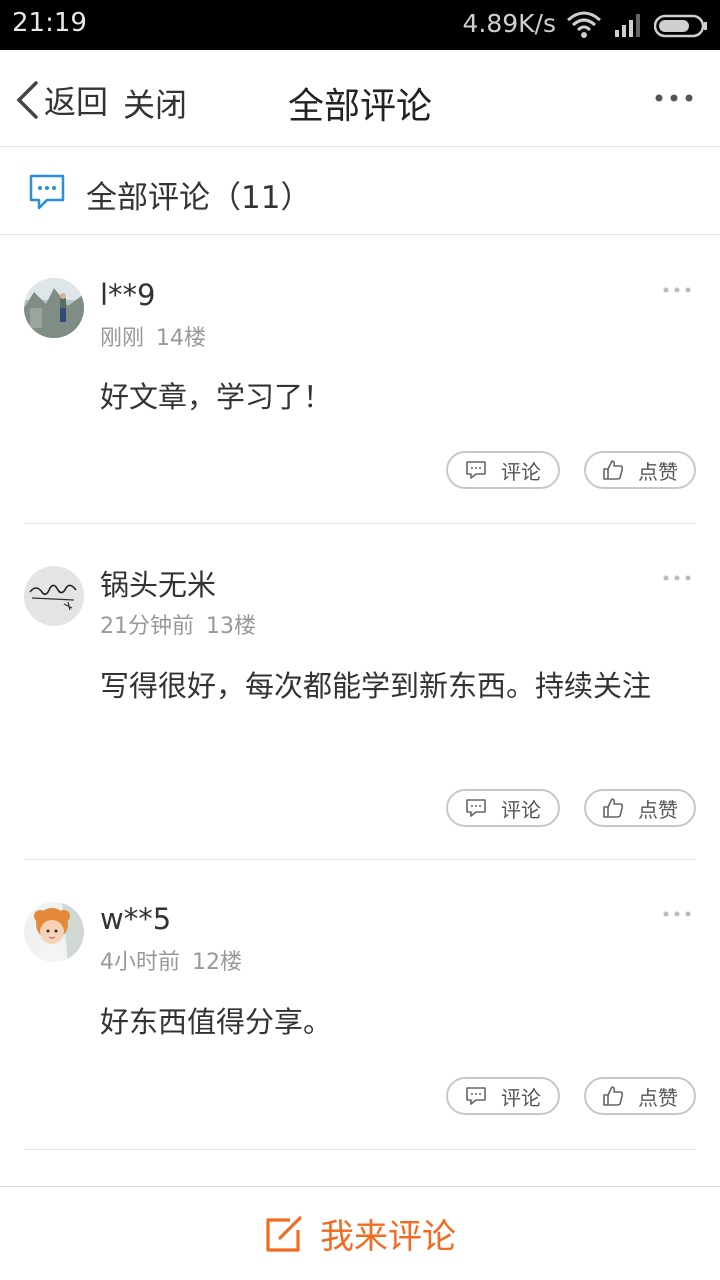 This screenshot has width=720, height=1280. Describe the element at coordinates (128, 295) in the screenshot. I see `comment-username: l**9` at that location.